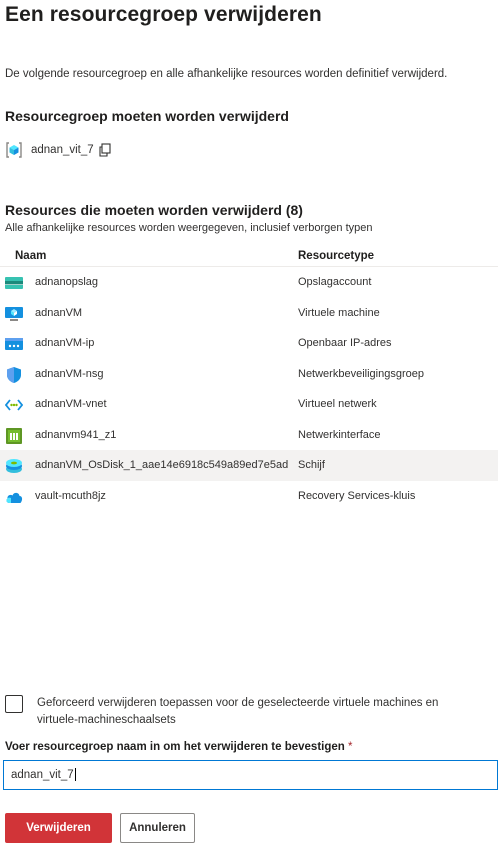 The width and height of the screenshot is (498, 860). I want to click on required-mark: *, so click(350, 747).